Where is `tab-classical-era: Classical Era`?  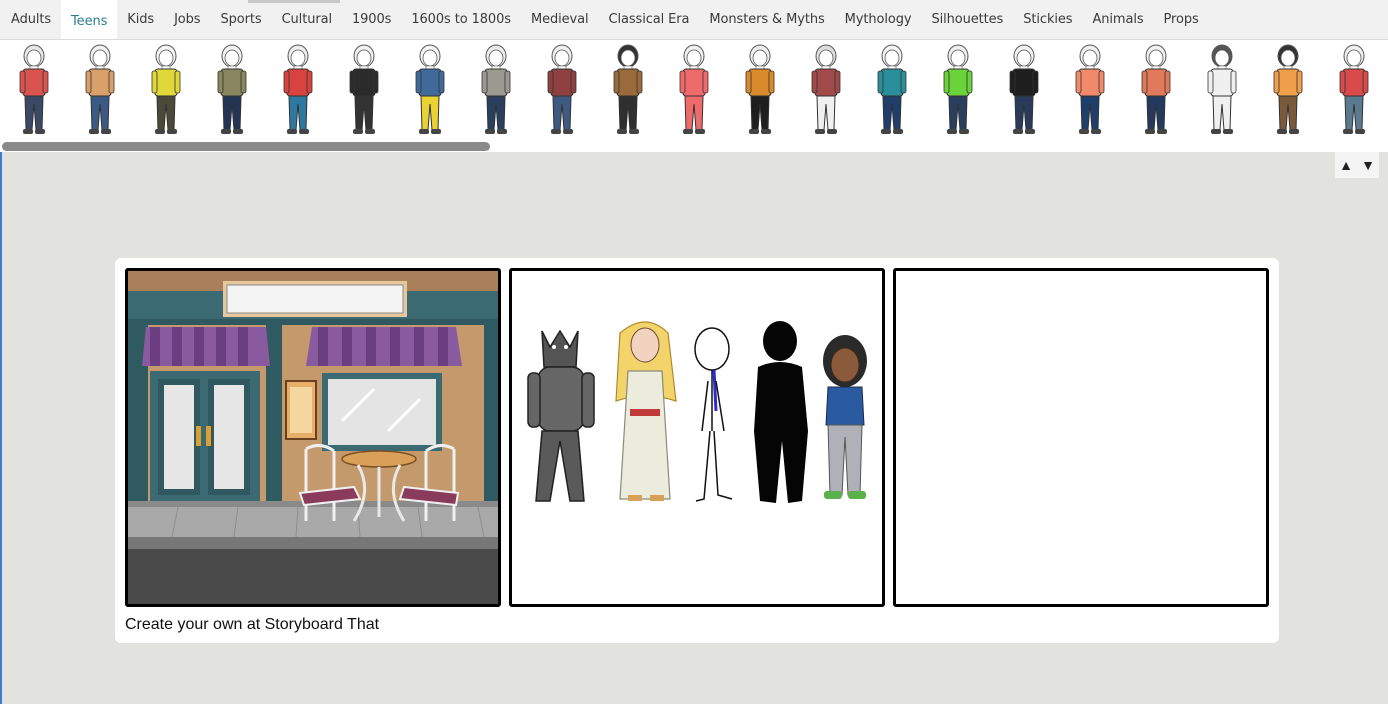 tab-classical-era: Classical Era is located at coordinates (649, 19).